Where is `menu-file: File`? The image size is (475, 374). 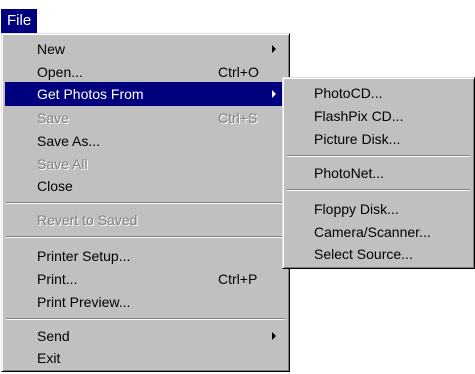
menu-file: File is located at coordinates (19, 21).